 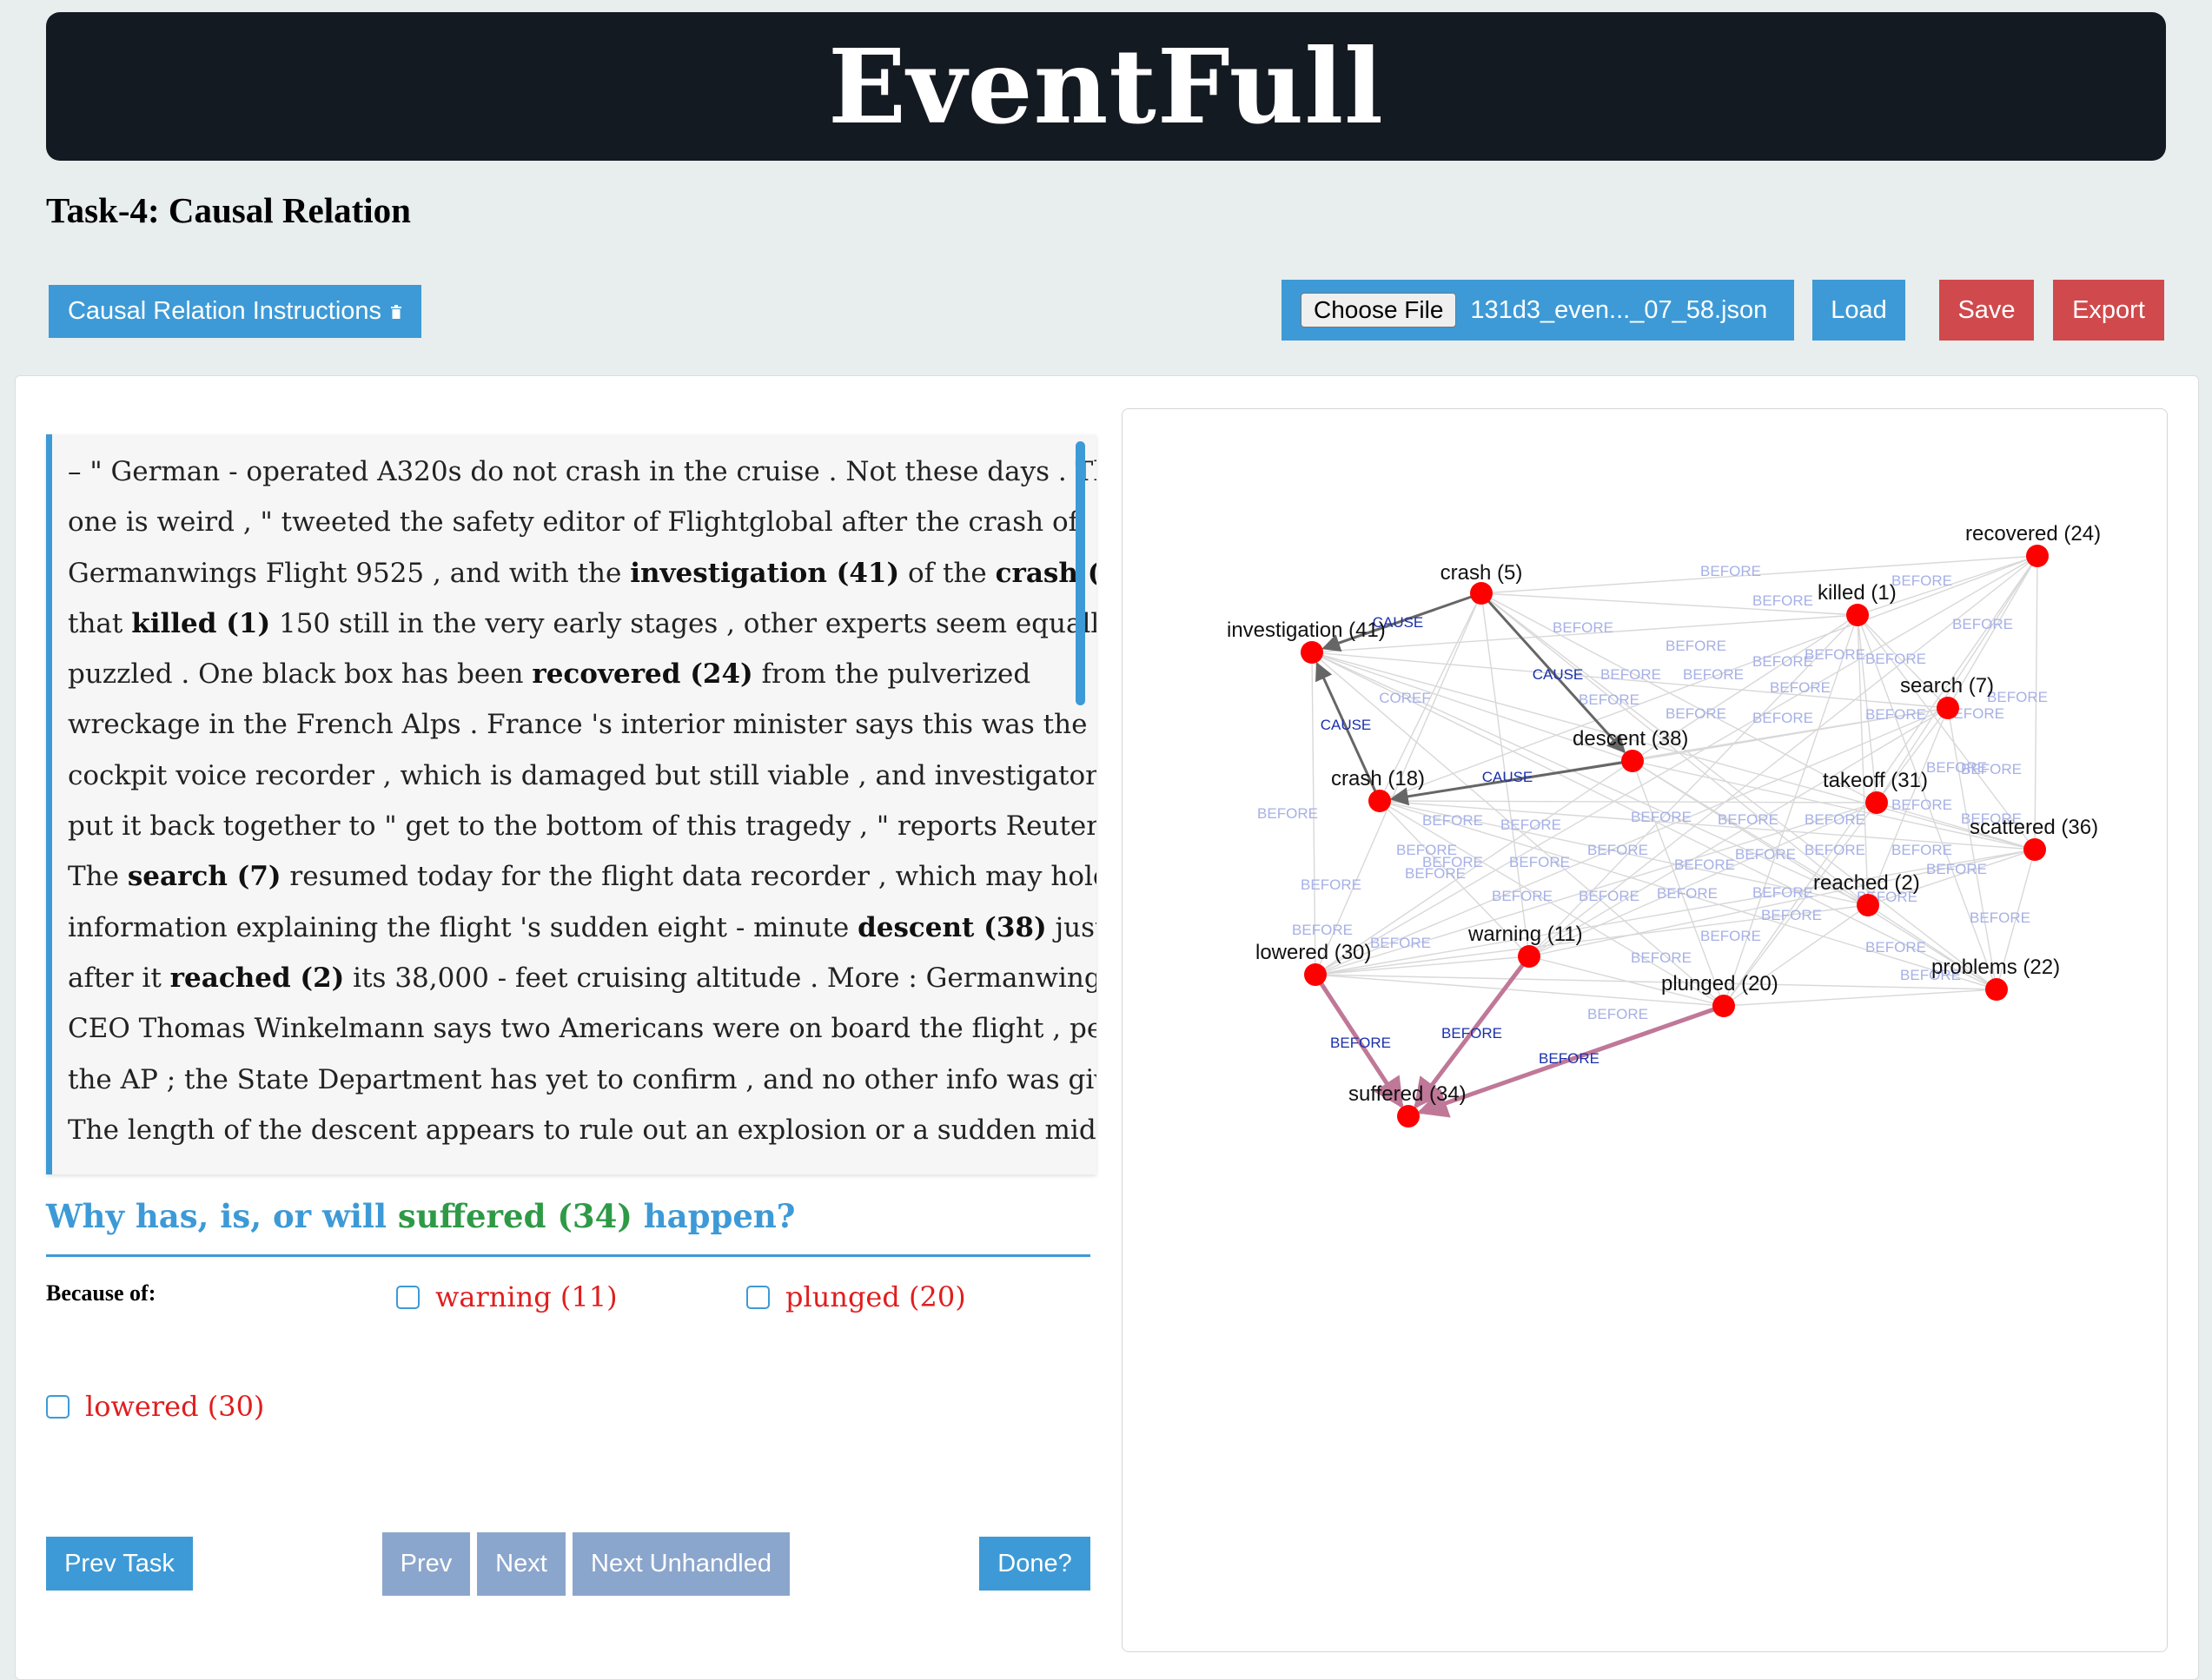 I want to click on because-label: Because of:, so click(x=101, y=1293).